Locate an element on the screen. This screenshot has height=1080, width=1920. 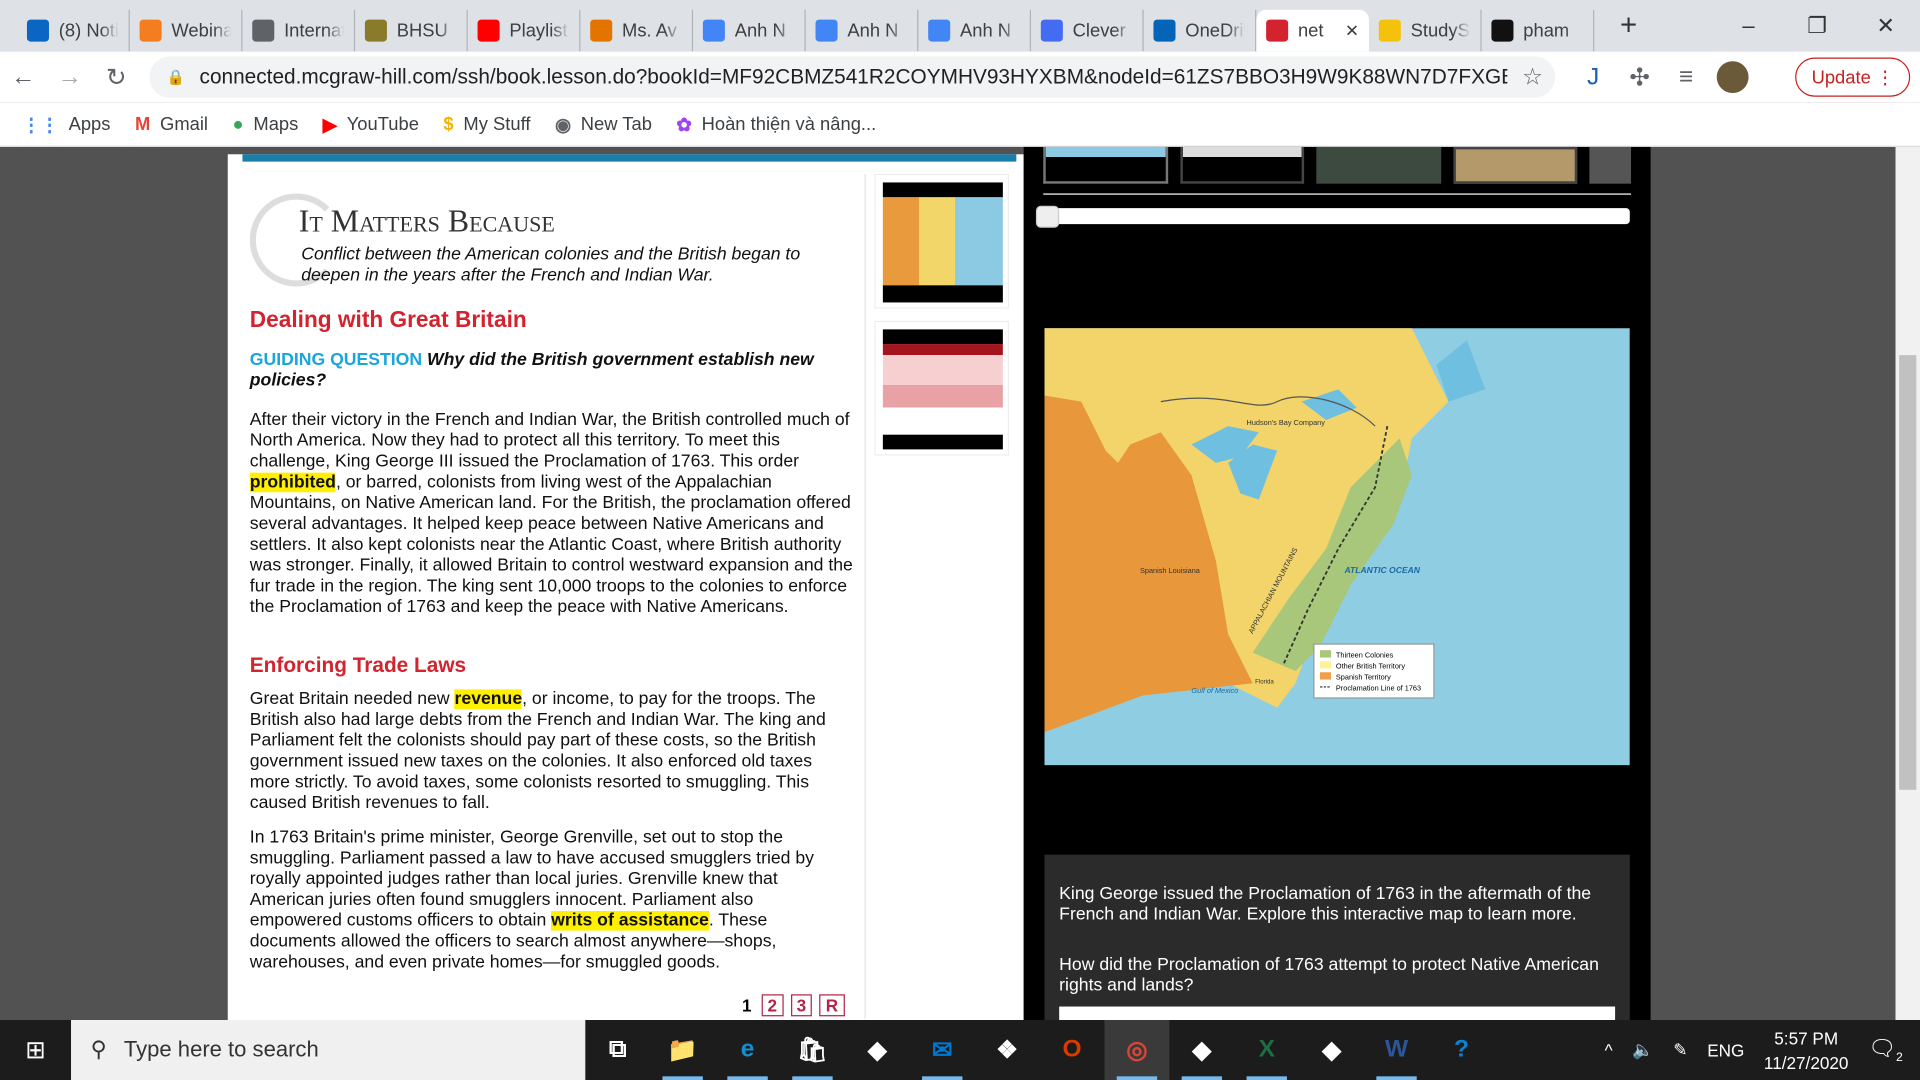
tab: (8) Notifications is located at coordinates (73, 30).